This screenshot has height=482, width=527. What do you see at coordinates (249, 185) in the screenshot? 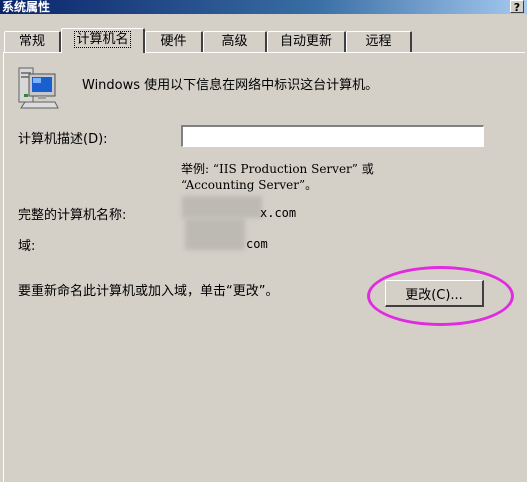
I see `example-line-2: “Accounting Server”。` at bounding box center [249, 185].